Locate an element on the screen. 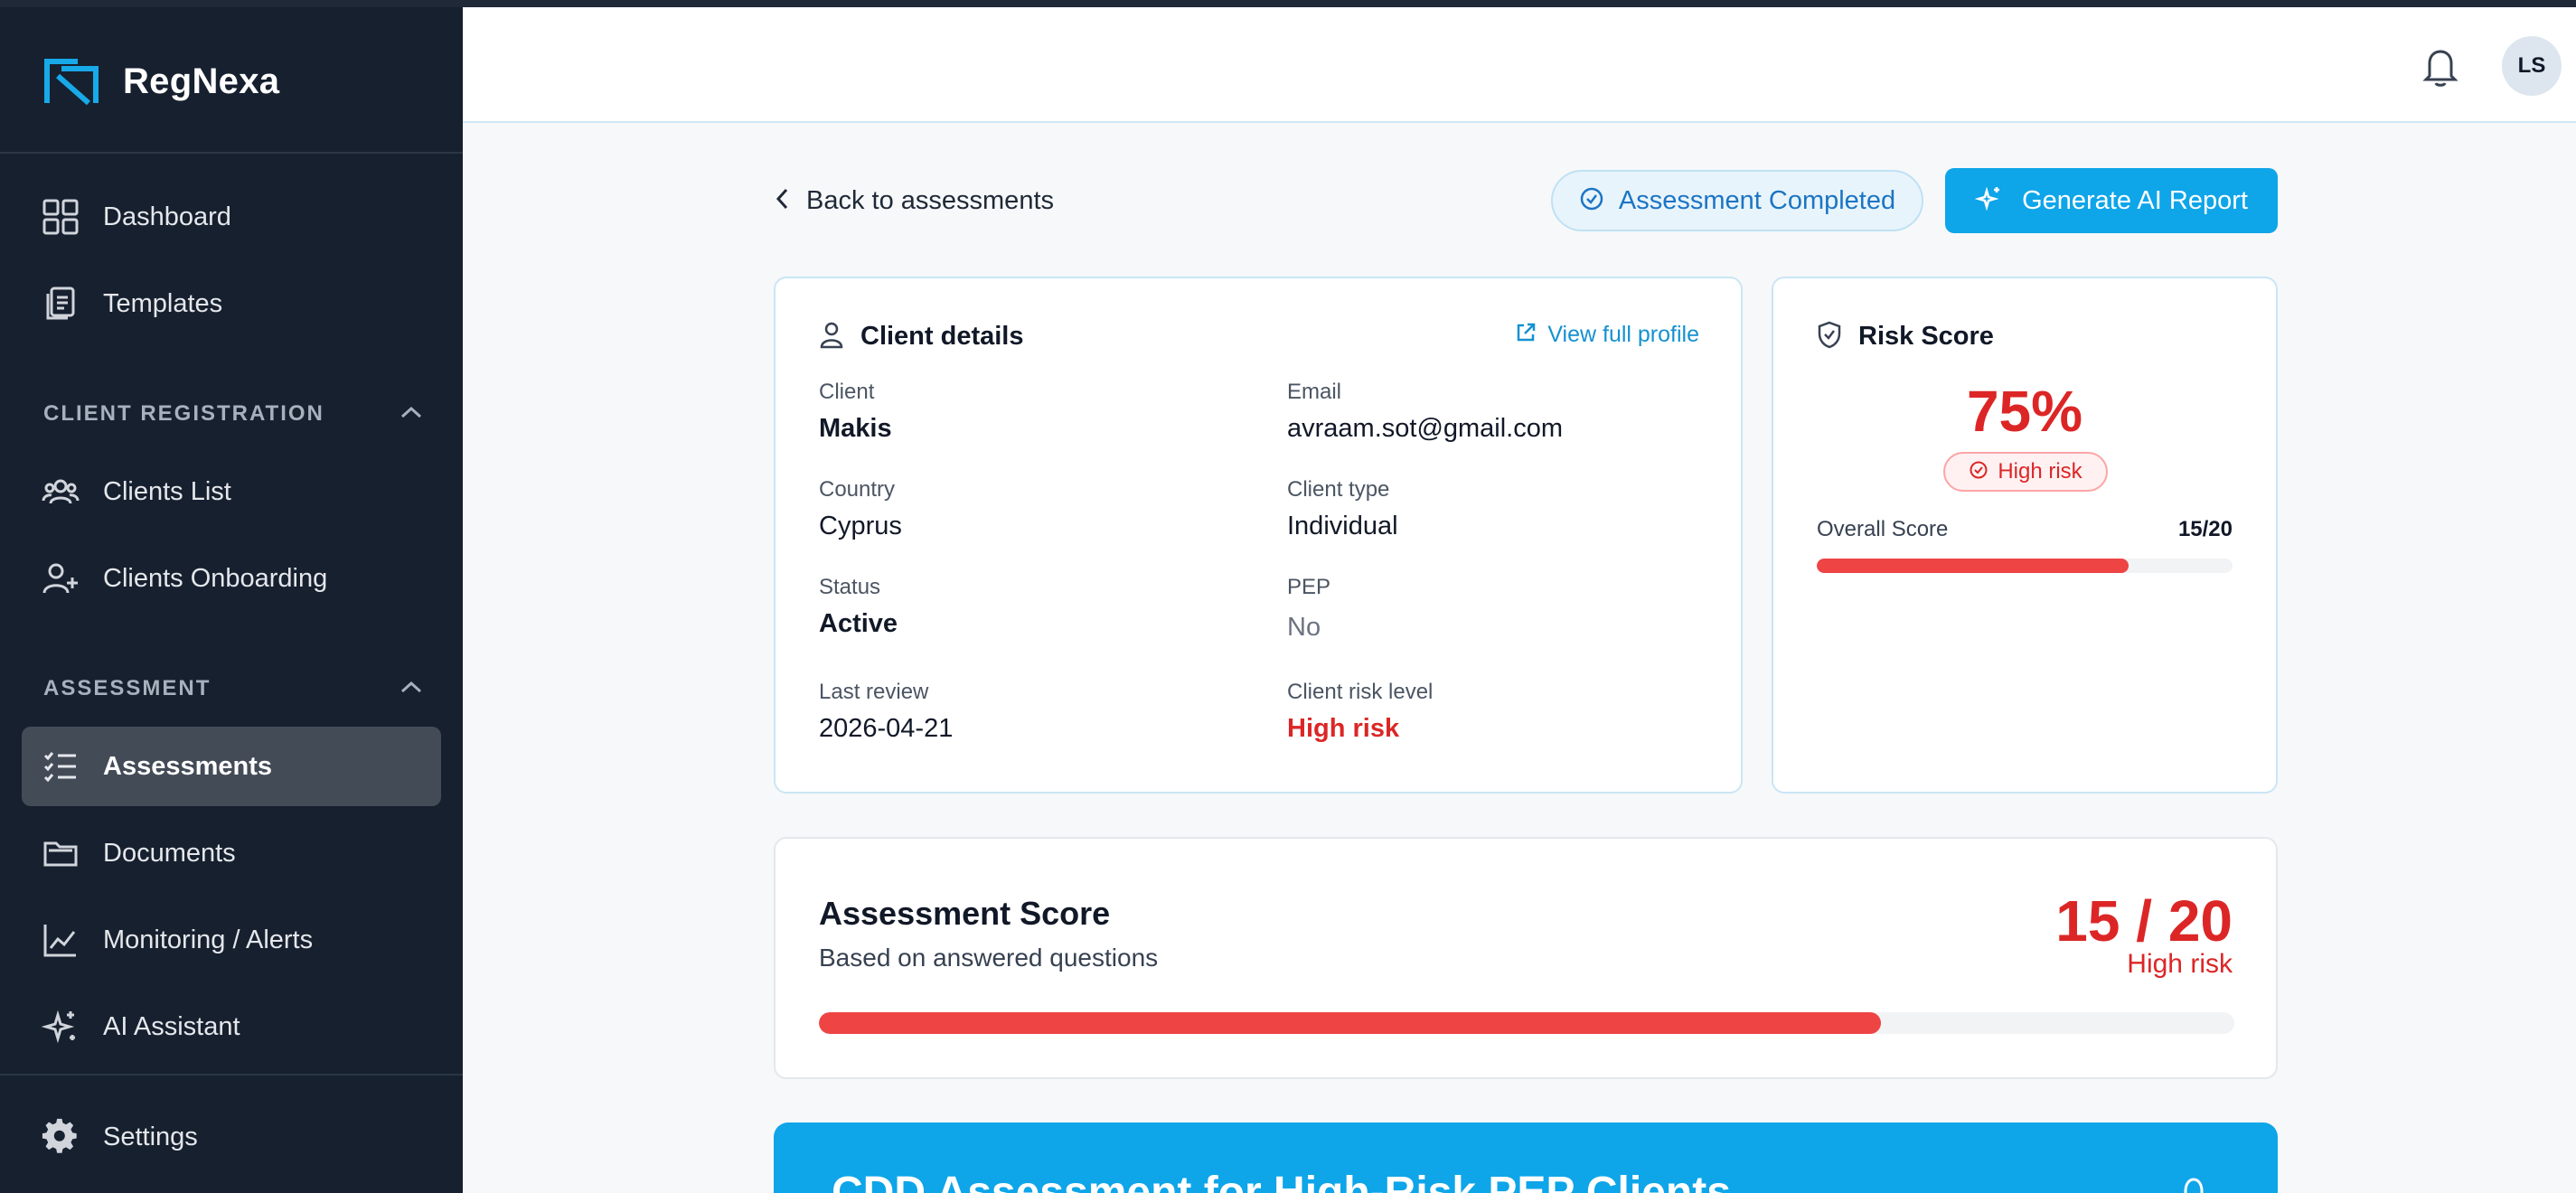  field-last-review: Last review 2026-04-21 is located at coordinates (1036, 712).